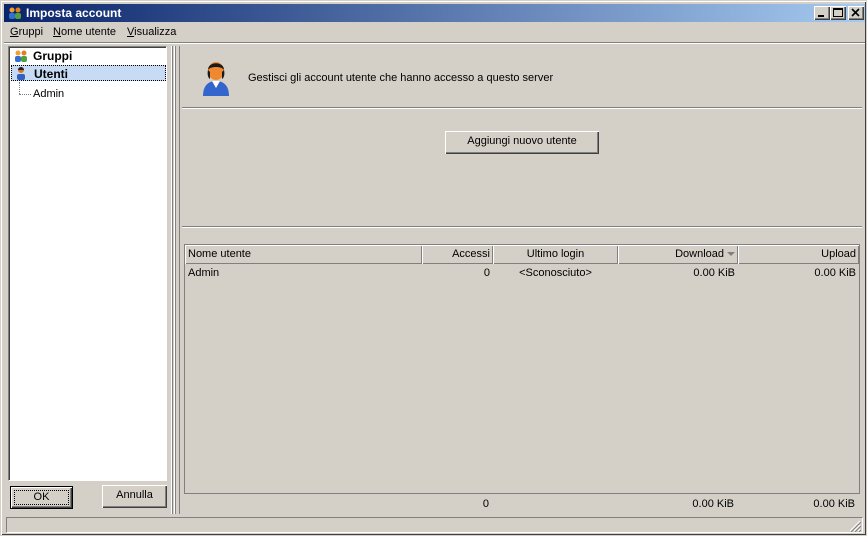 The width and height of the screenshot is (867, 536). I want to click on col-header-download-label: Download, so click(699, 254).